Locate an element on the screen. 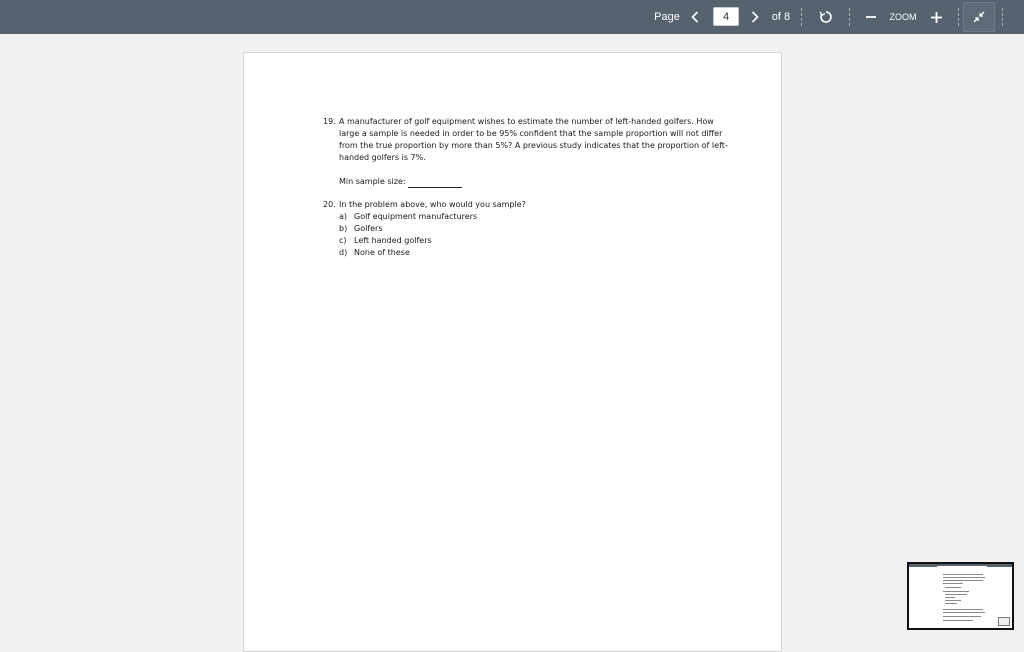  previous-page-button is located at coordinates (695, 17).